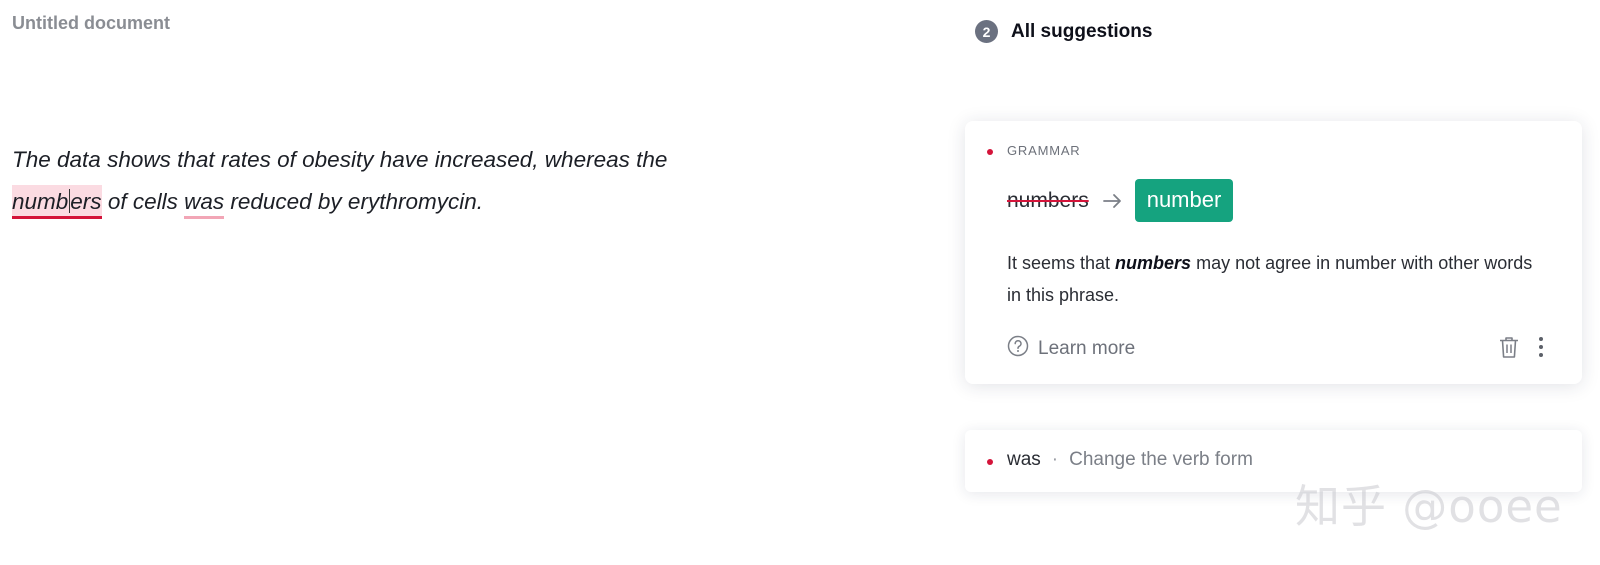 The height and width of the screenshot is (565, 1600). Describe the element at coordinates (204, 204) in the screenshot. I see `flagged-word-was: was` at that location.